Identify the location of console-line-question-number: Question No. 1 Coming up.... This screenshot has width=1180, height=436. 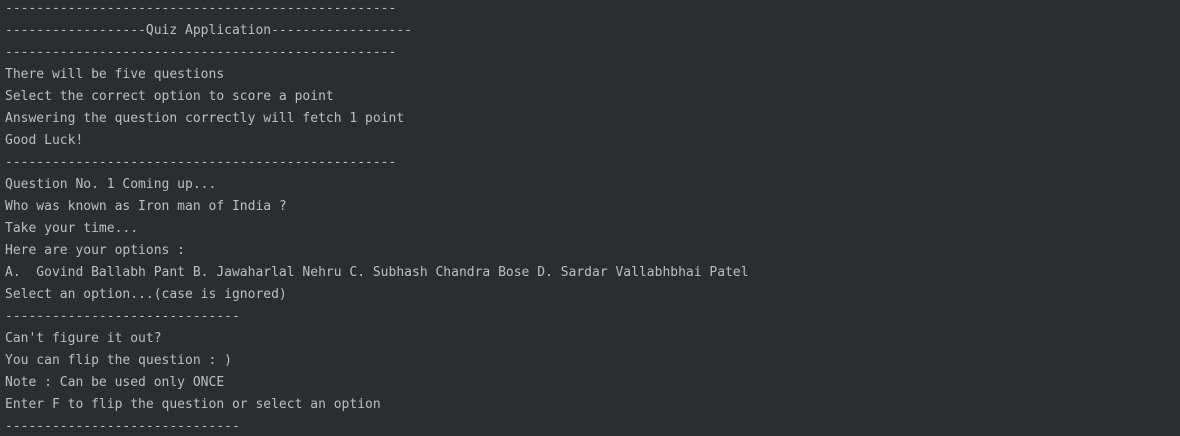
(111, 184).